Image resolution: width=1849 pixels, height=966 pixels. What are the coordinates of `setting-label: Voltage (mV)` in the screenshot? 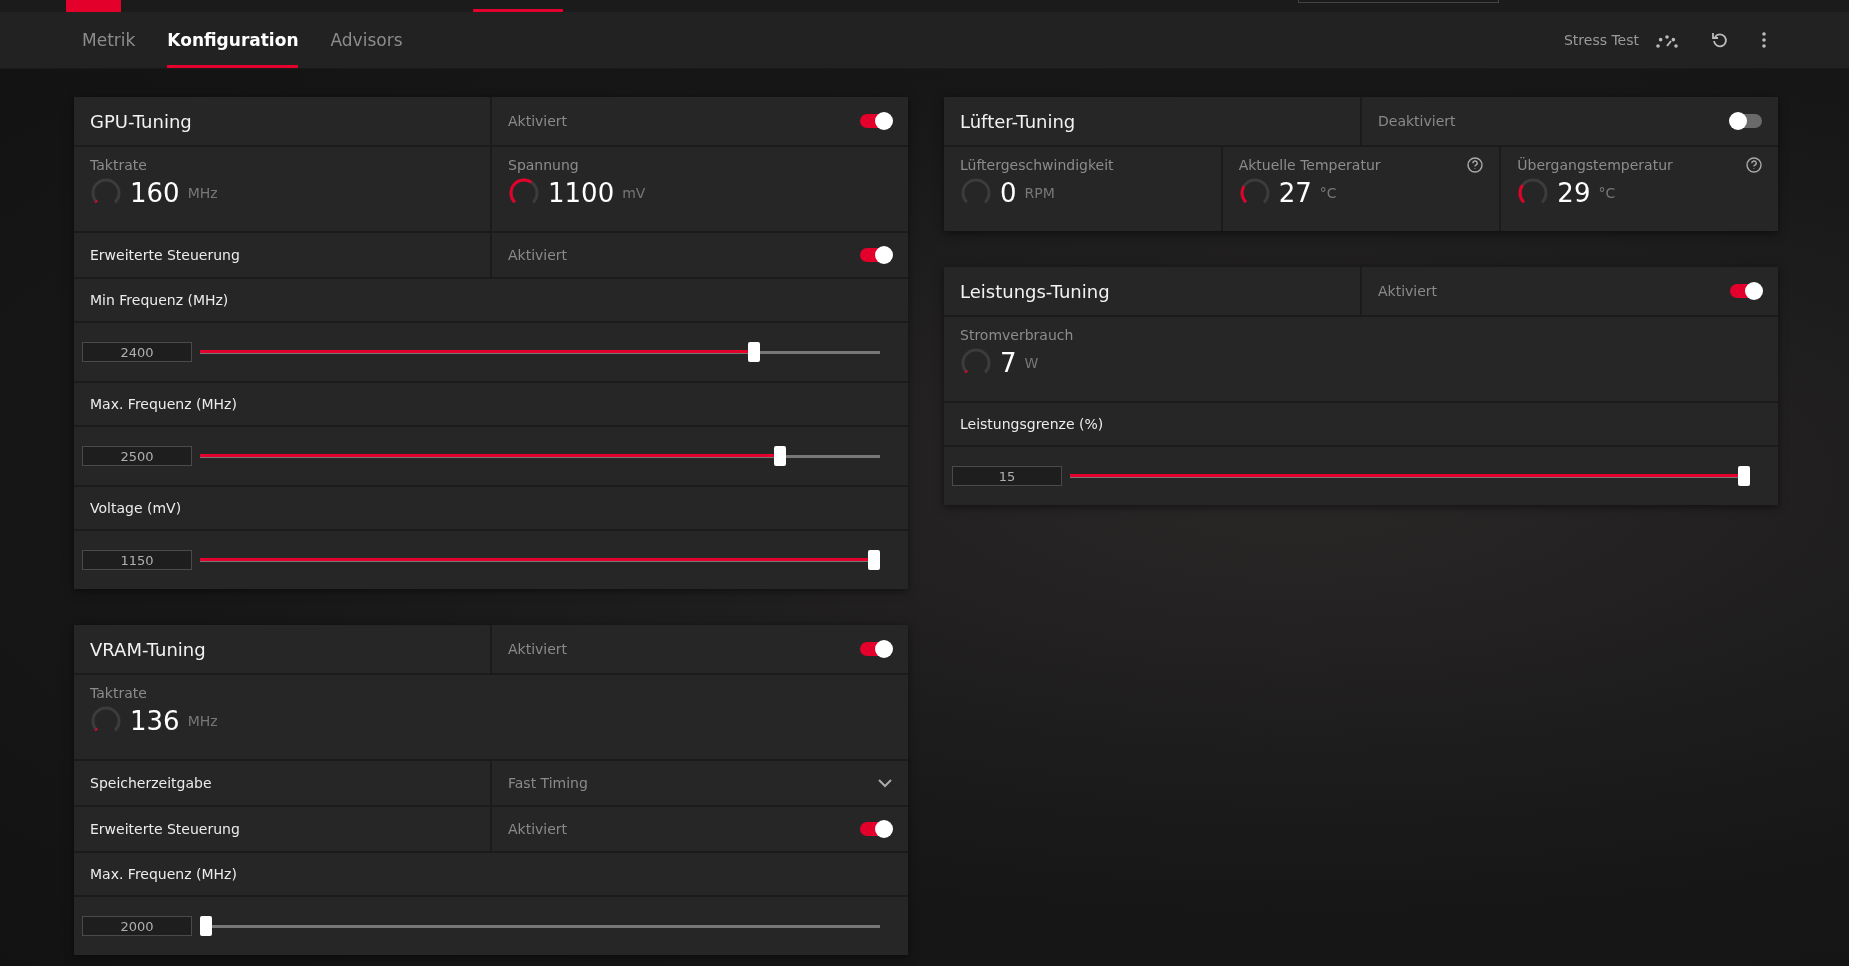 It's located at (136, 508).